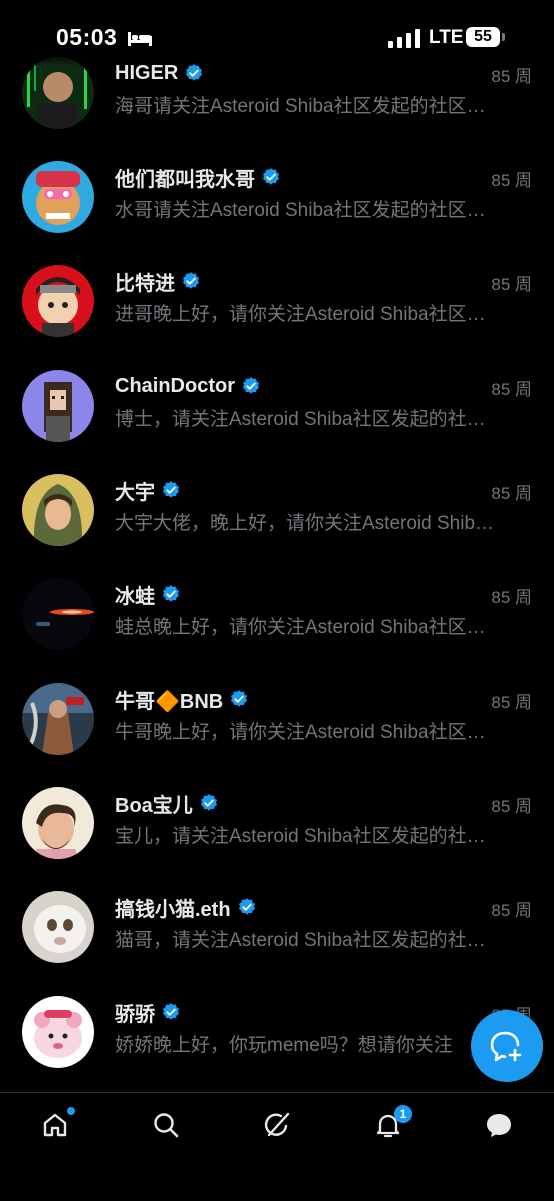  What do you see at coordinates (306, 732) in the screenshot?
I see `message-preview: 牛哥晚上好，请你关注Asteroid Shiba社区发起的投票` at bounding box center [306, 732].